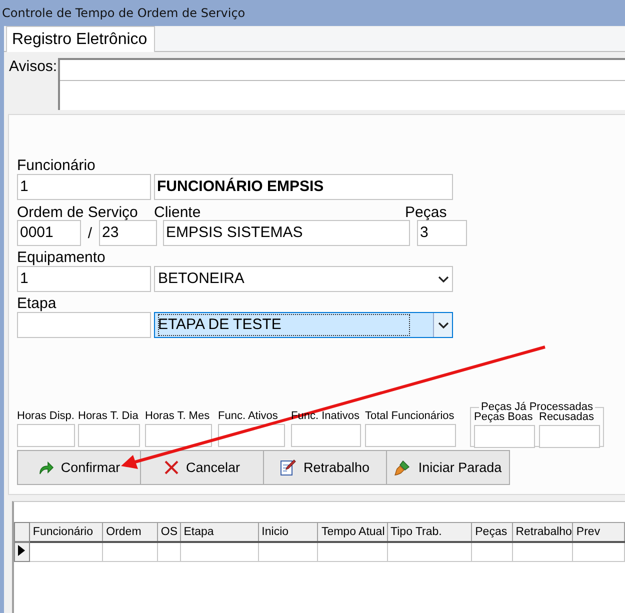 The height and width of the screenshot is (613, 625). I want to click on field-label: Peças Boas, so click(504, 417).